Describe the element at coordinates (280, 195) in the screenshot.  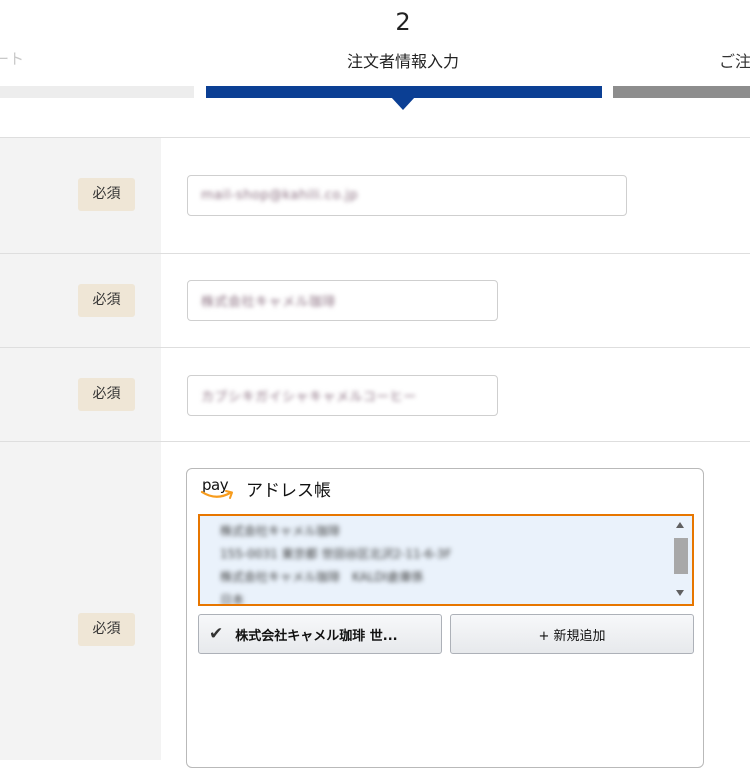
I see `email-field-value: mail-shop@kahili.co.jp` at that location.